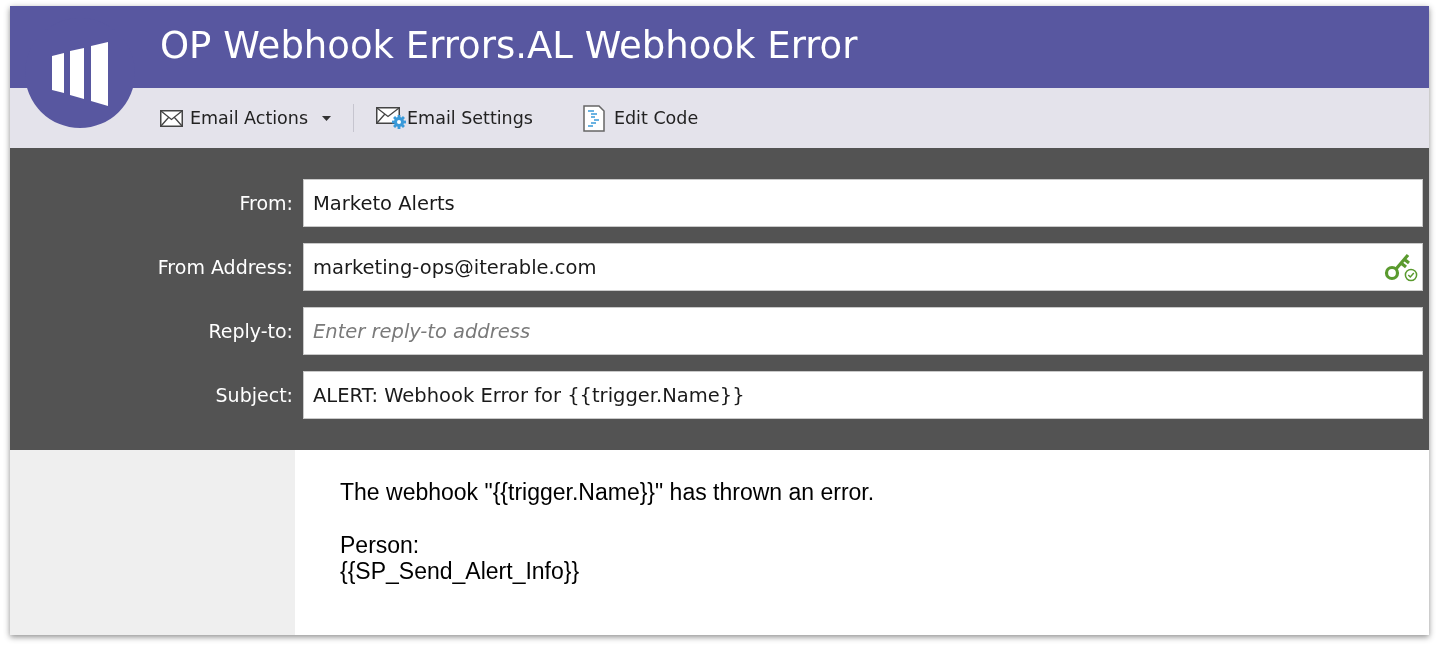 This screenshot has width=1438, height=648. Describe the element at coordinates (607, 492) in the screenshot. I see `body-text: The webhook "{{trigger.Name}}" has thrown an error.` at that location.